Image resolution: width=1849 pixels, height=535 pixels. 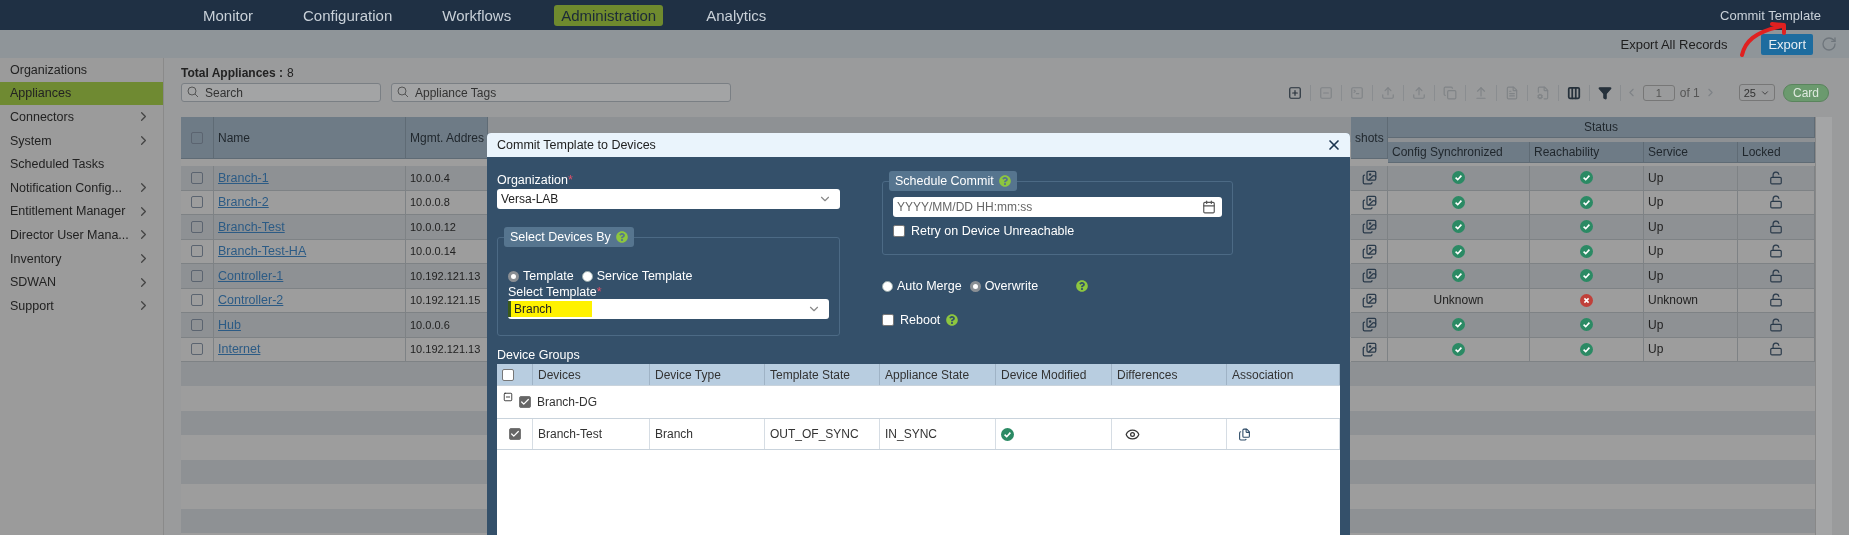 I want to click on template-select: Branch, so click(x=668, y=309).